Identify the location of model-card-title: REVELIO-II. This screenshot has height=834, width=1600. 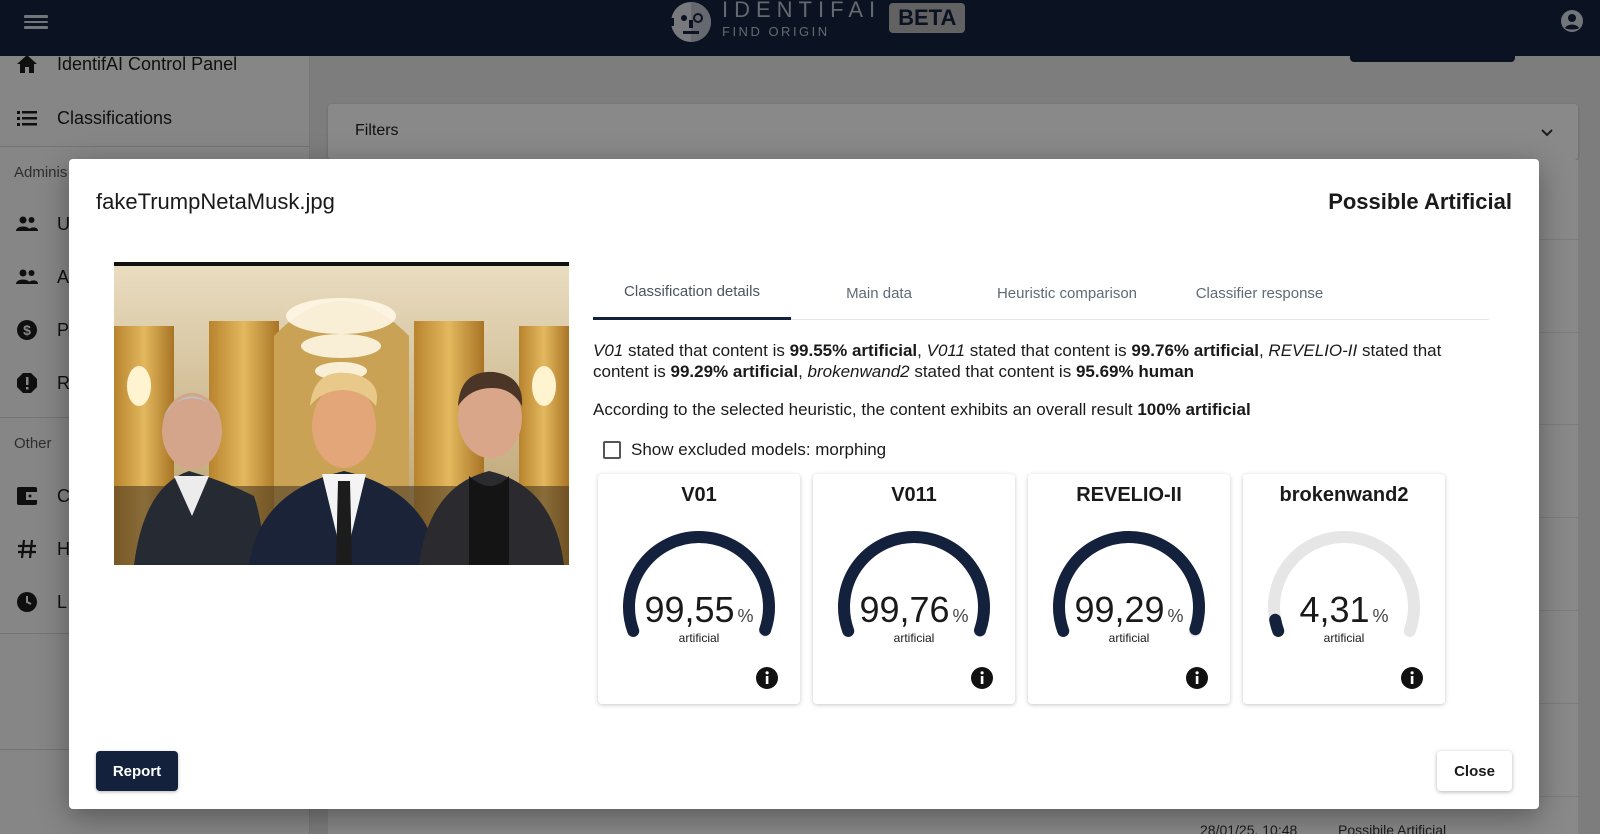
(1129, 495).